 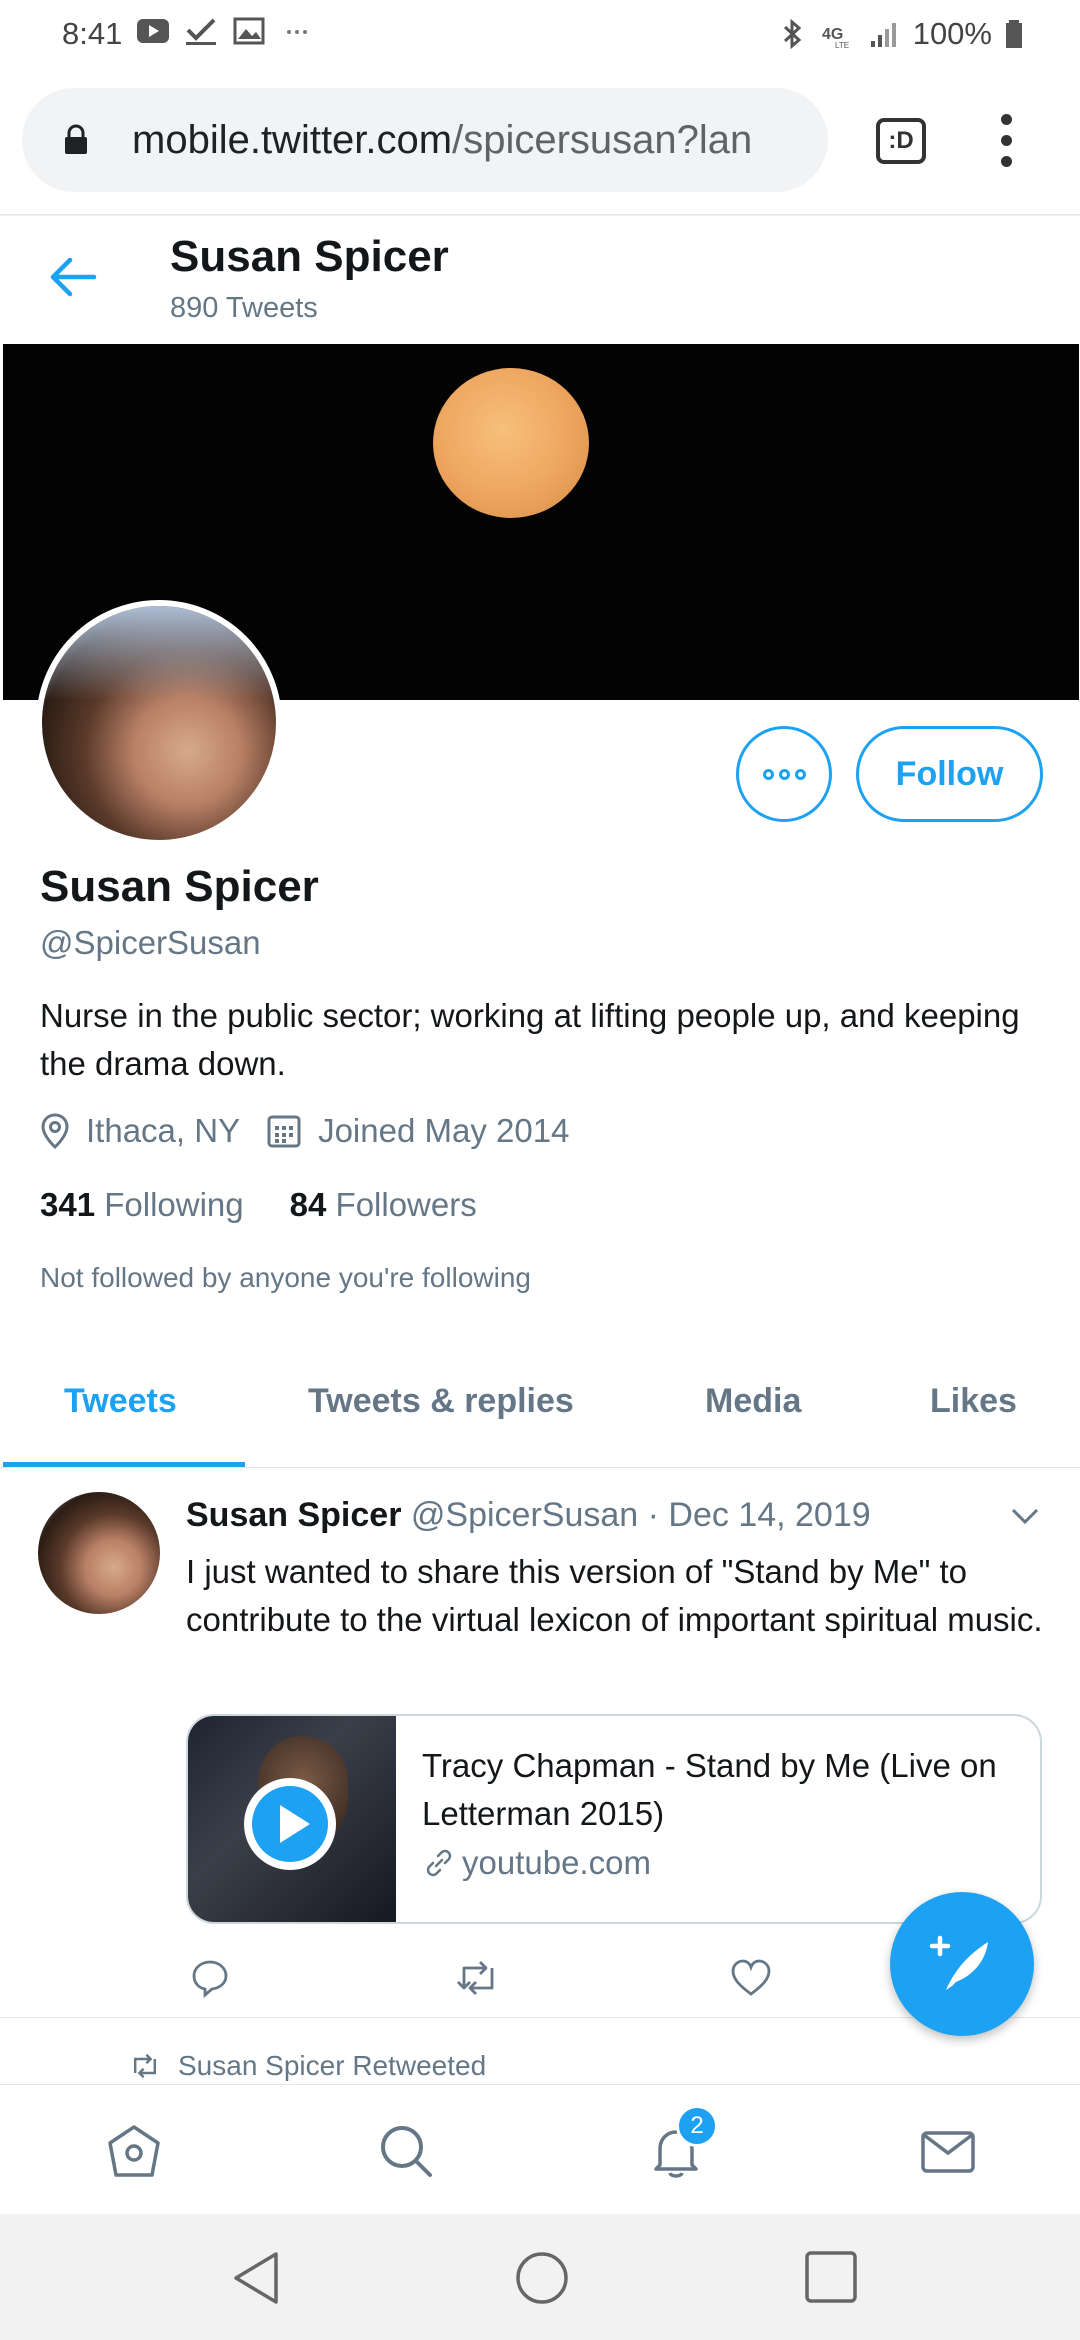 I want to click on tab-switcher-button: :D, so click(x=901, y=141).